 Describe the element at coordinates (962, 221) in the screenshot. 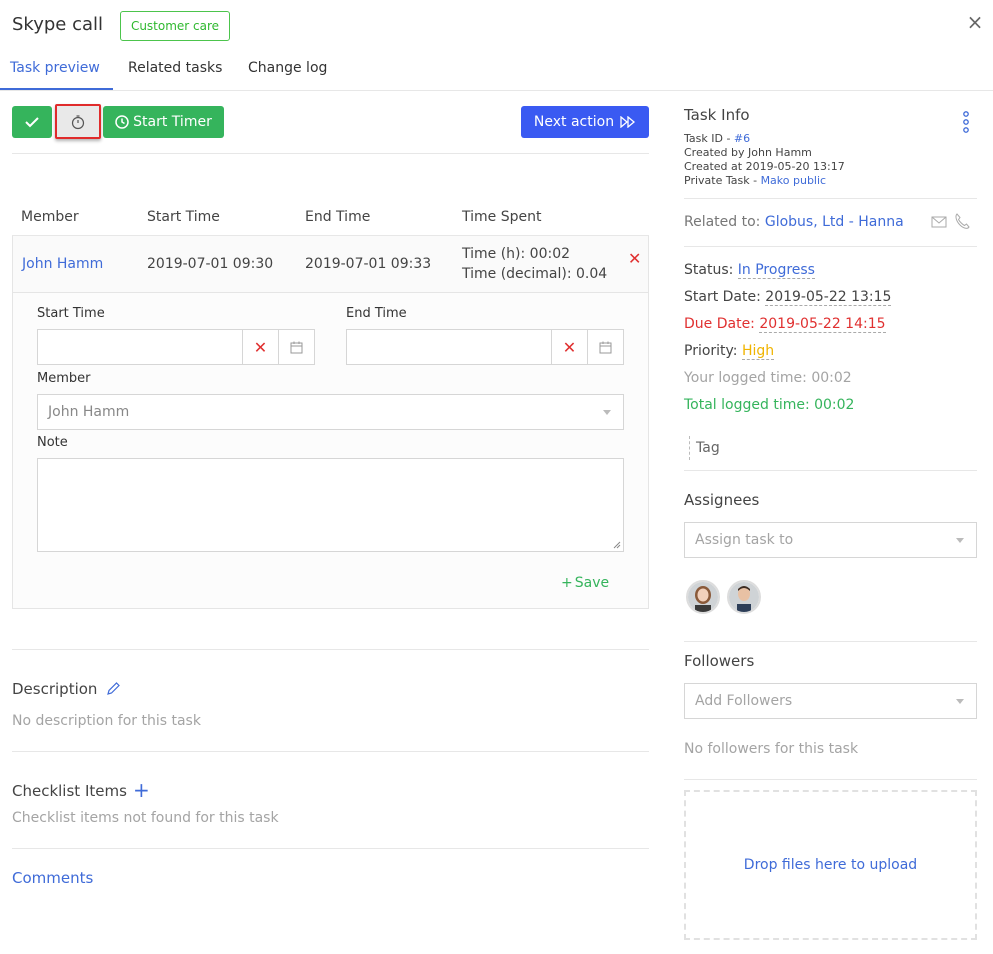

I see `phone-icon` at that location.